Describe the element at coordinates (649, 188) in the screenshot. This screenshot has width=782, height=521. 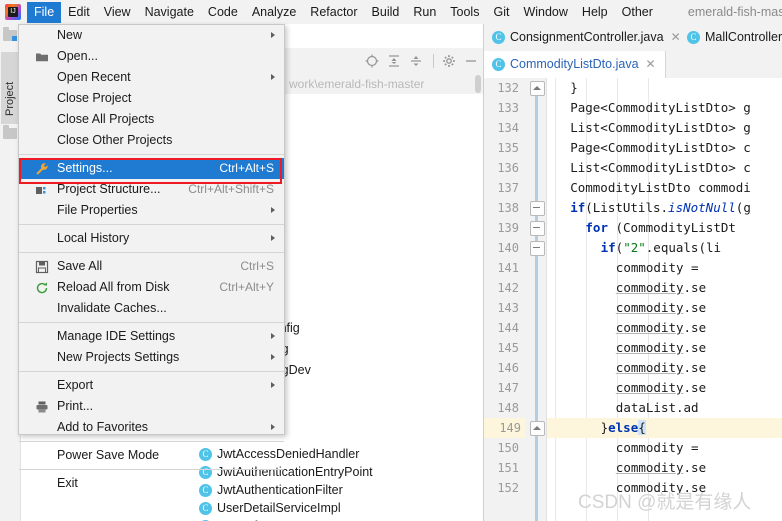
I see `code-line: CommodityListDto commodi` at that location.